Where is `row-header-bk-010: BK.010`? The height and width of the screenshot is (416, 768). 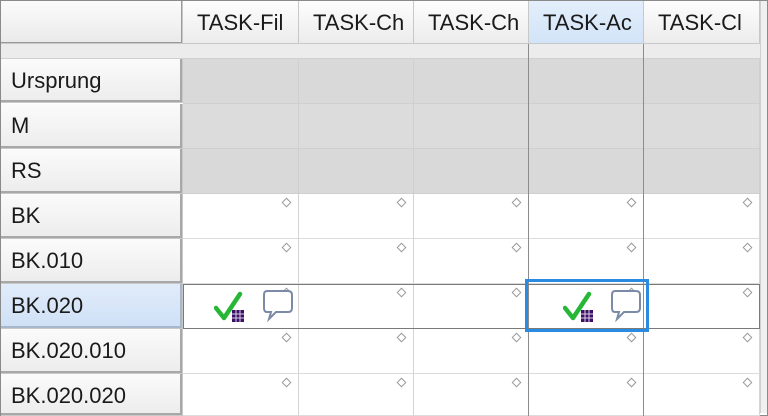 row-header-bk-010: BK.010 is located at coordinates (92, 261).